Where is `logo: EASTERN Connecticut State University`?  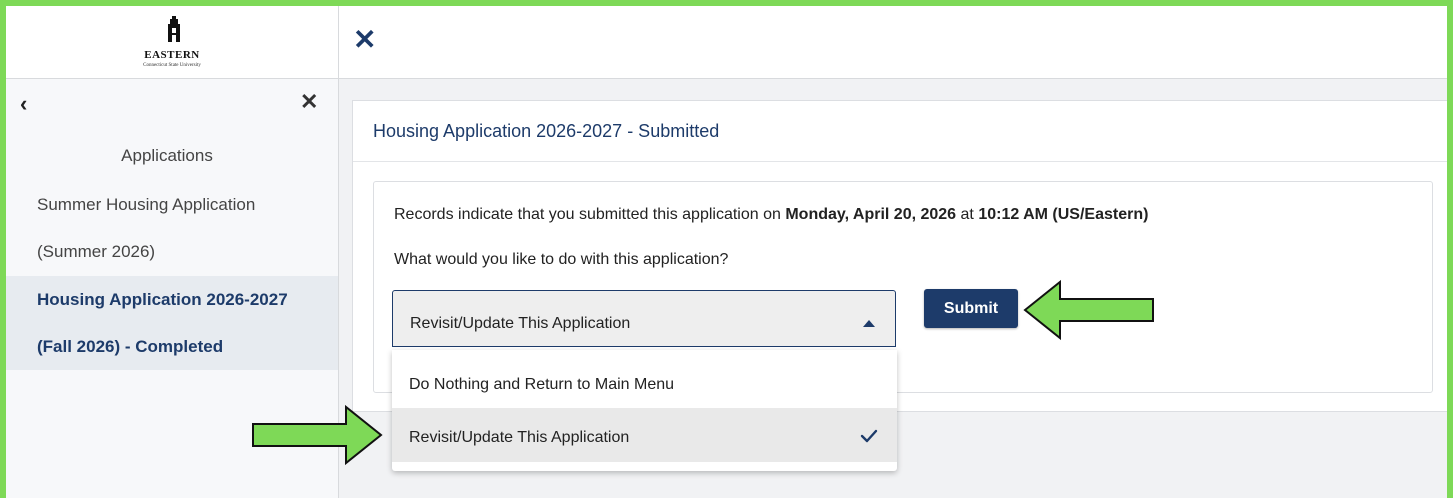
logo: EASTERN Connecticut State University is located at coordinates (172, 42).